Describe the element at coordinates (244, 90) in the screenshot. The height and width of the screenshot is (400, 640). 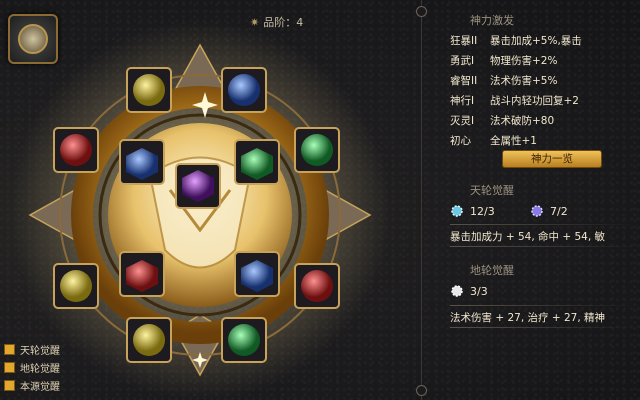
I see `moon-blue-gem-icon` at that location.